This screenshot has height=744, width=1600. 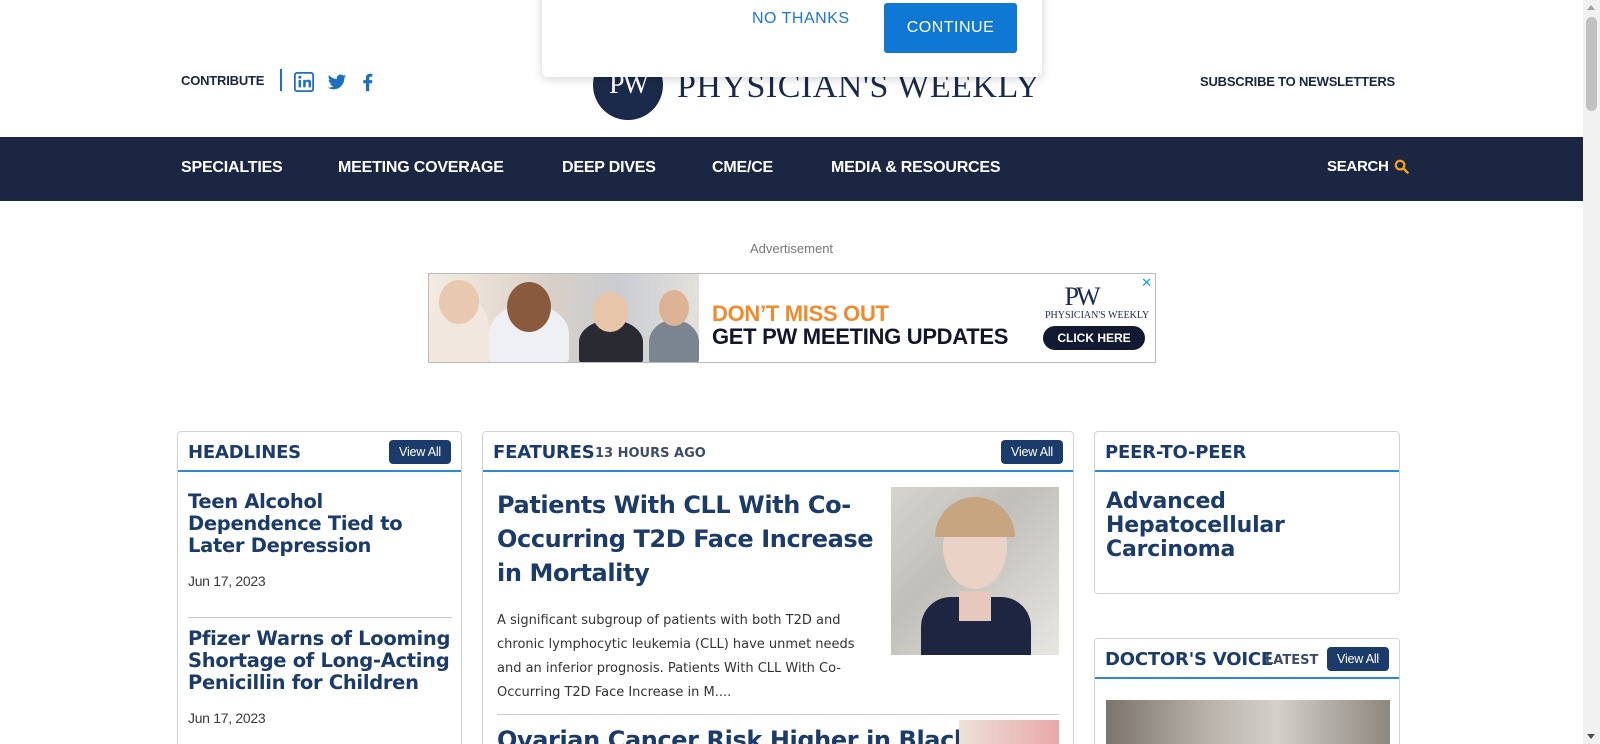 What do you see at coordinates (1146, 283) in the screenshot?
I see `ad-close-icon: ✕` at bounding box center [1146, 283].